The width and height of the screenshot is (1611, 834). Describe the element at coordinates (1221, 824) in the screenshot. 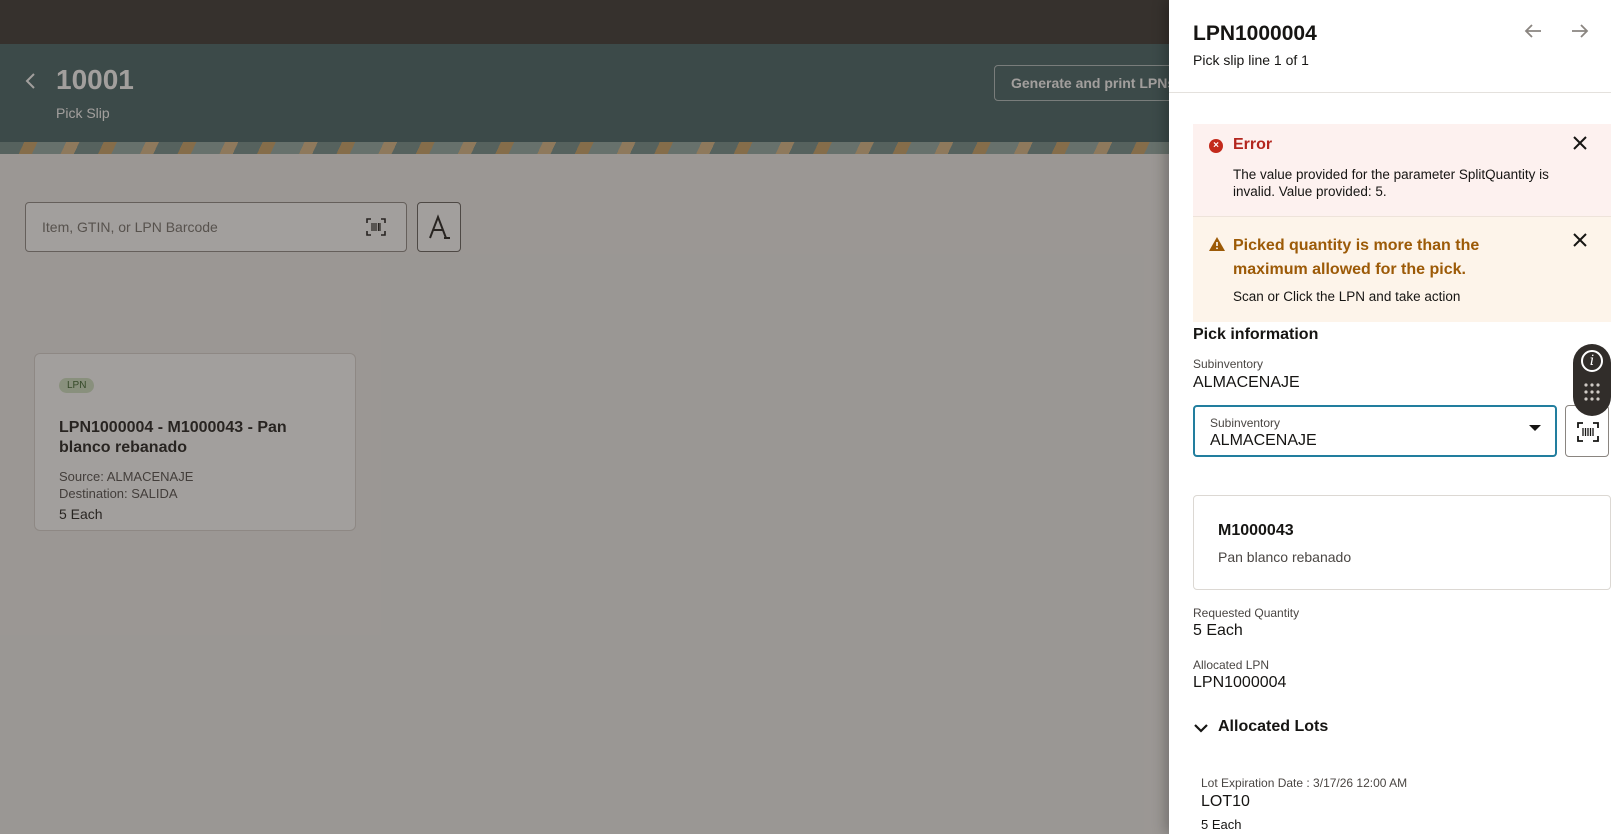

I see `lot-quantity: 5 Each` at that location.